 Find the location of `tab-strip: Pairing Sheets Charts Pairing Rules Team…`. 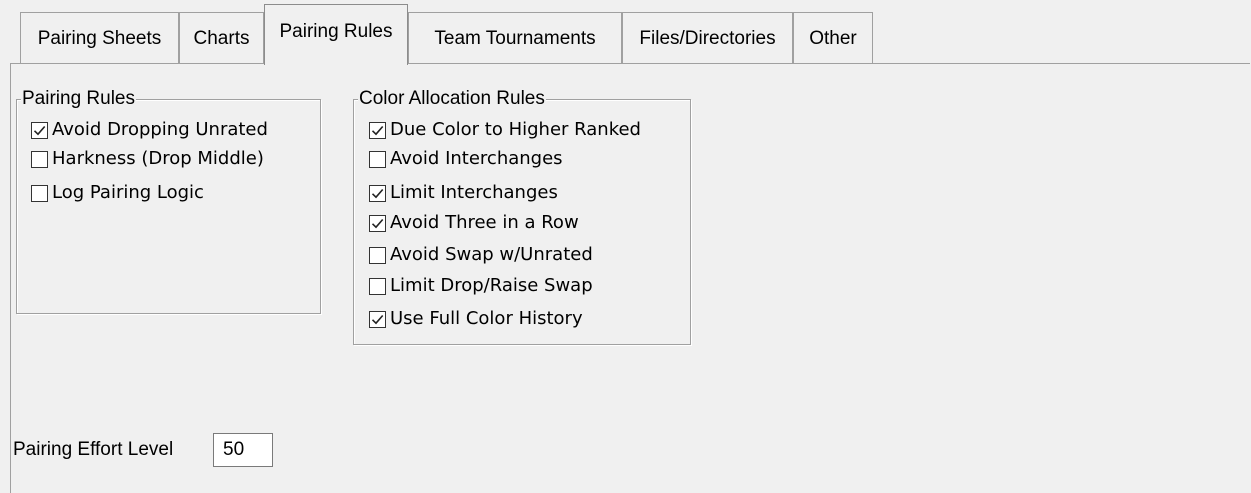

tab-strip: Pairing Sheets Charts Pairing Rules Team… is located at coordinates (625, 32).